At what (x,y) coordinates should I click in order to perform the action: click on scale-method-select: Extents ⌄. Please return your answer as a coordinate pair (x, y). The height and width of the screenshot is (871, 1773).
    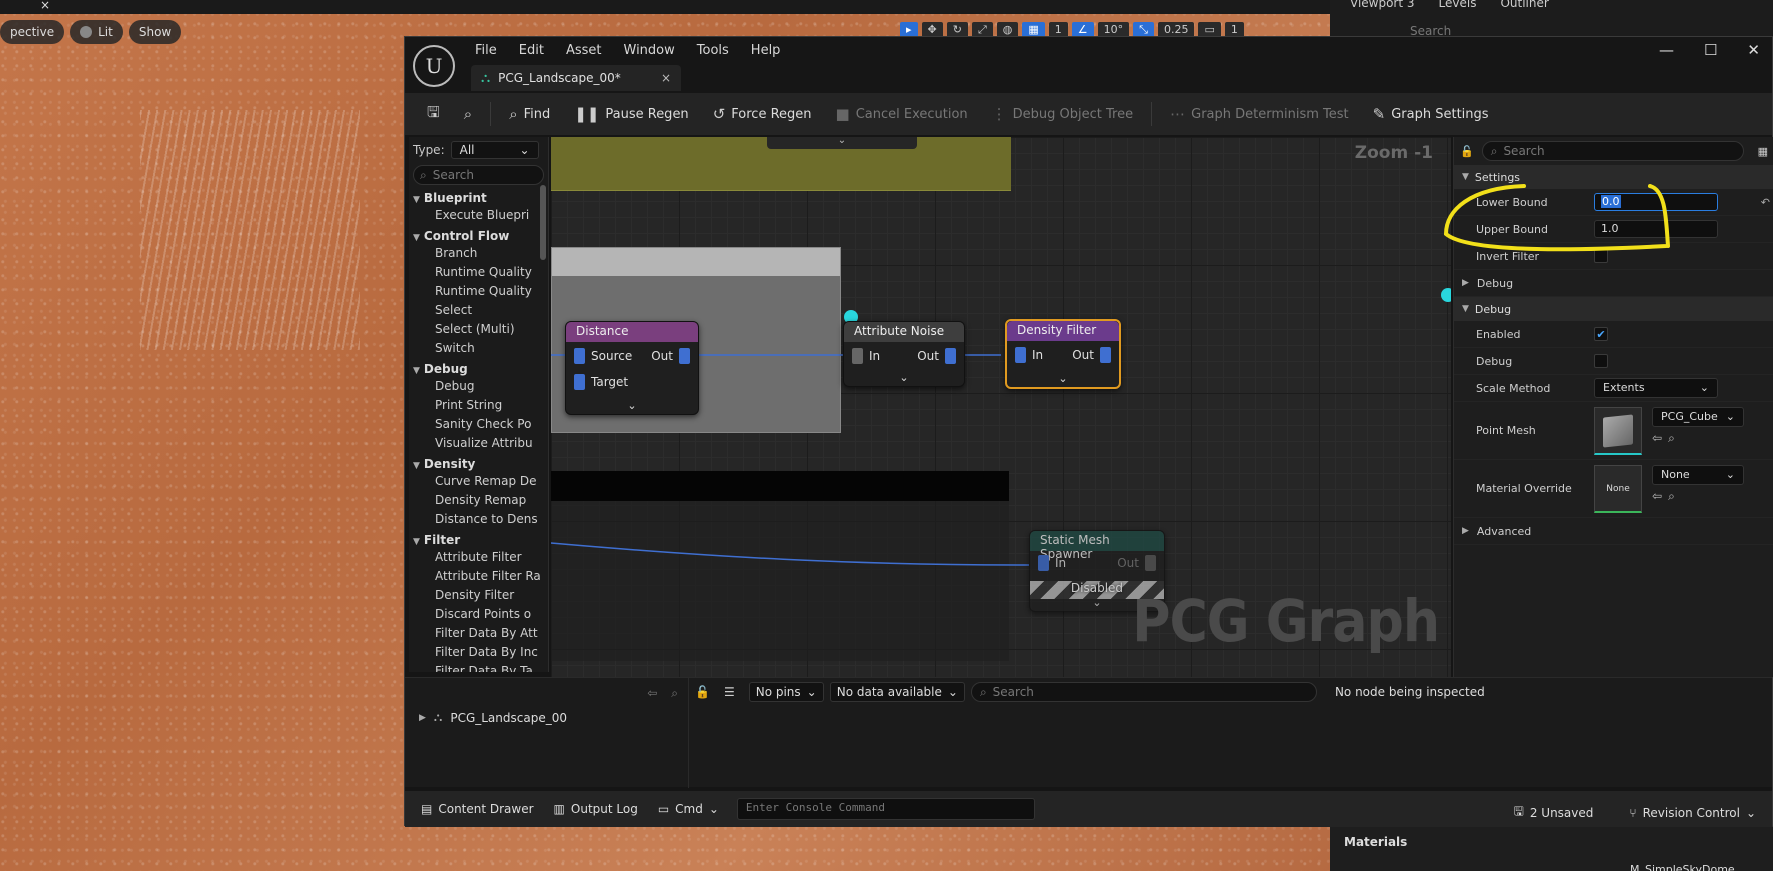
    Looking at the image, I should click on (1656, 388).